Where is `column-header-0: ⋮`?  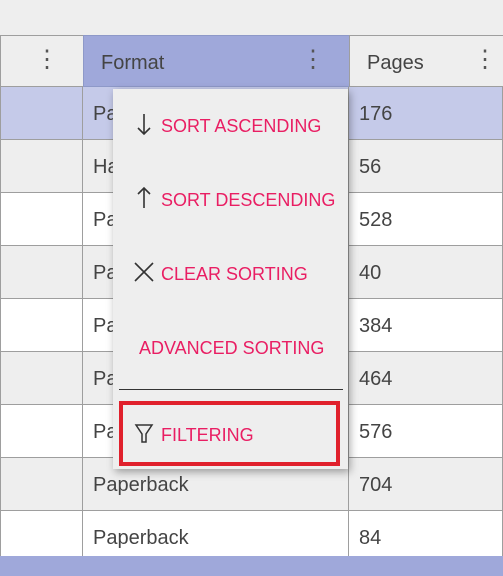
column-header-0: ⋮ is located at coordinates (41, 61).